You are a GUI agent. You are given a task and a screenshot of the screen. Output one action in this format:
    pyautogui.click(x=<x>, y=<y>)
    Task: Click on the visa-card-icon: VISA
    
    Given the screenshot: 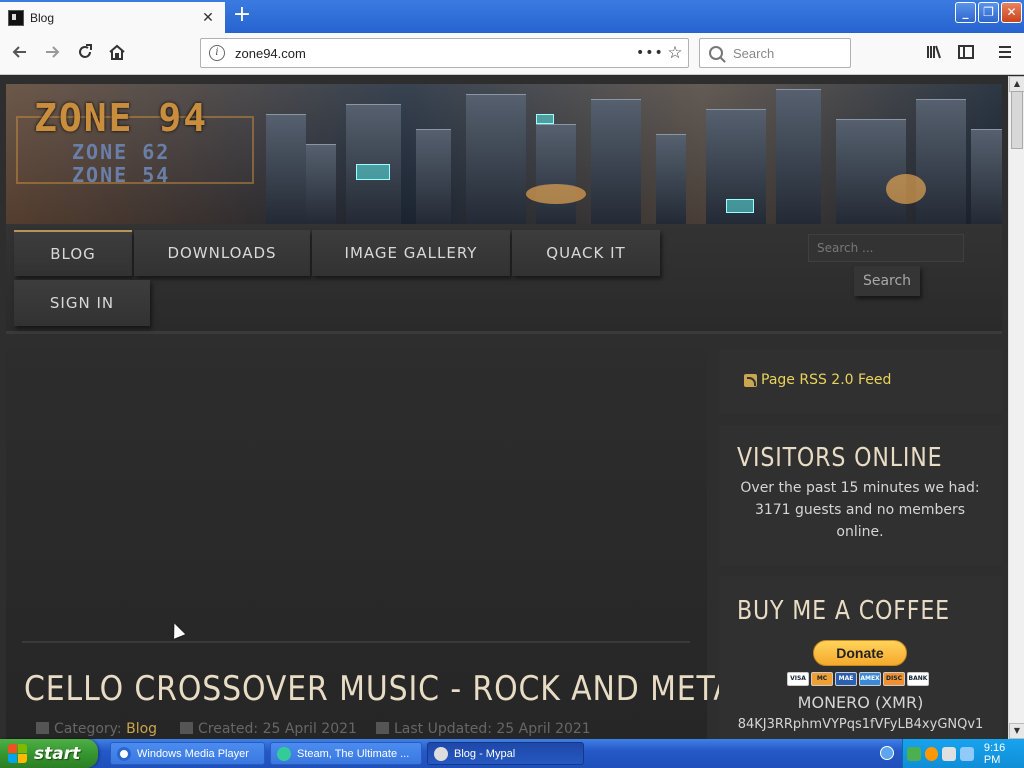 What is the action you would take?
    pyautogui.click(x=798, y=679)
    